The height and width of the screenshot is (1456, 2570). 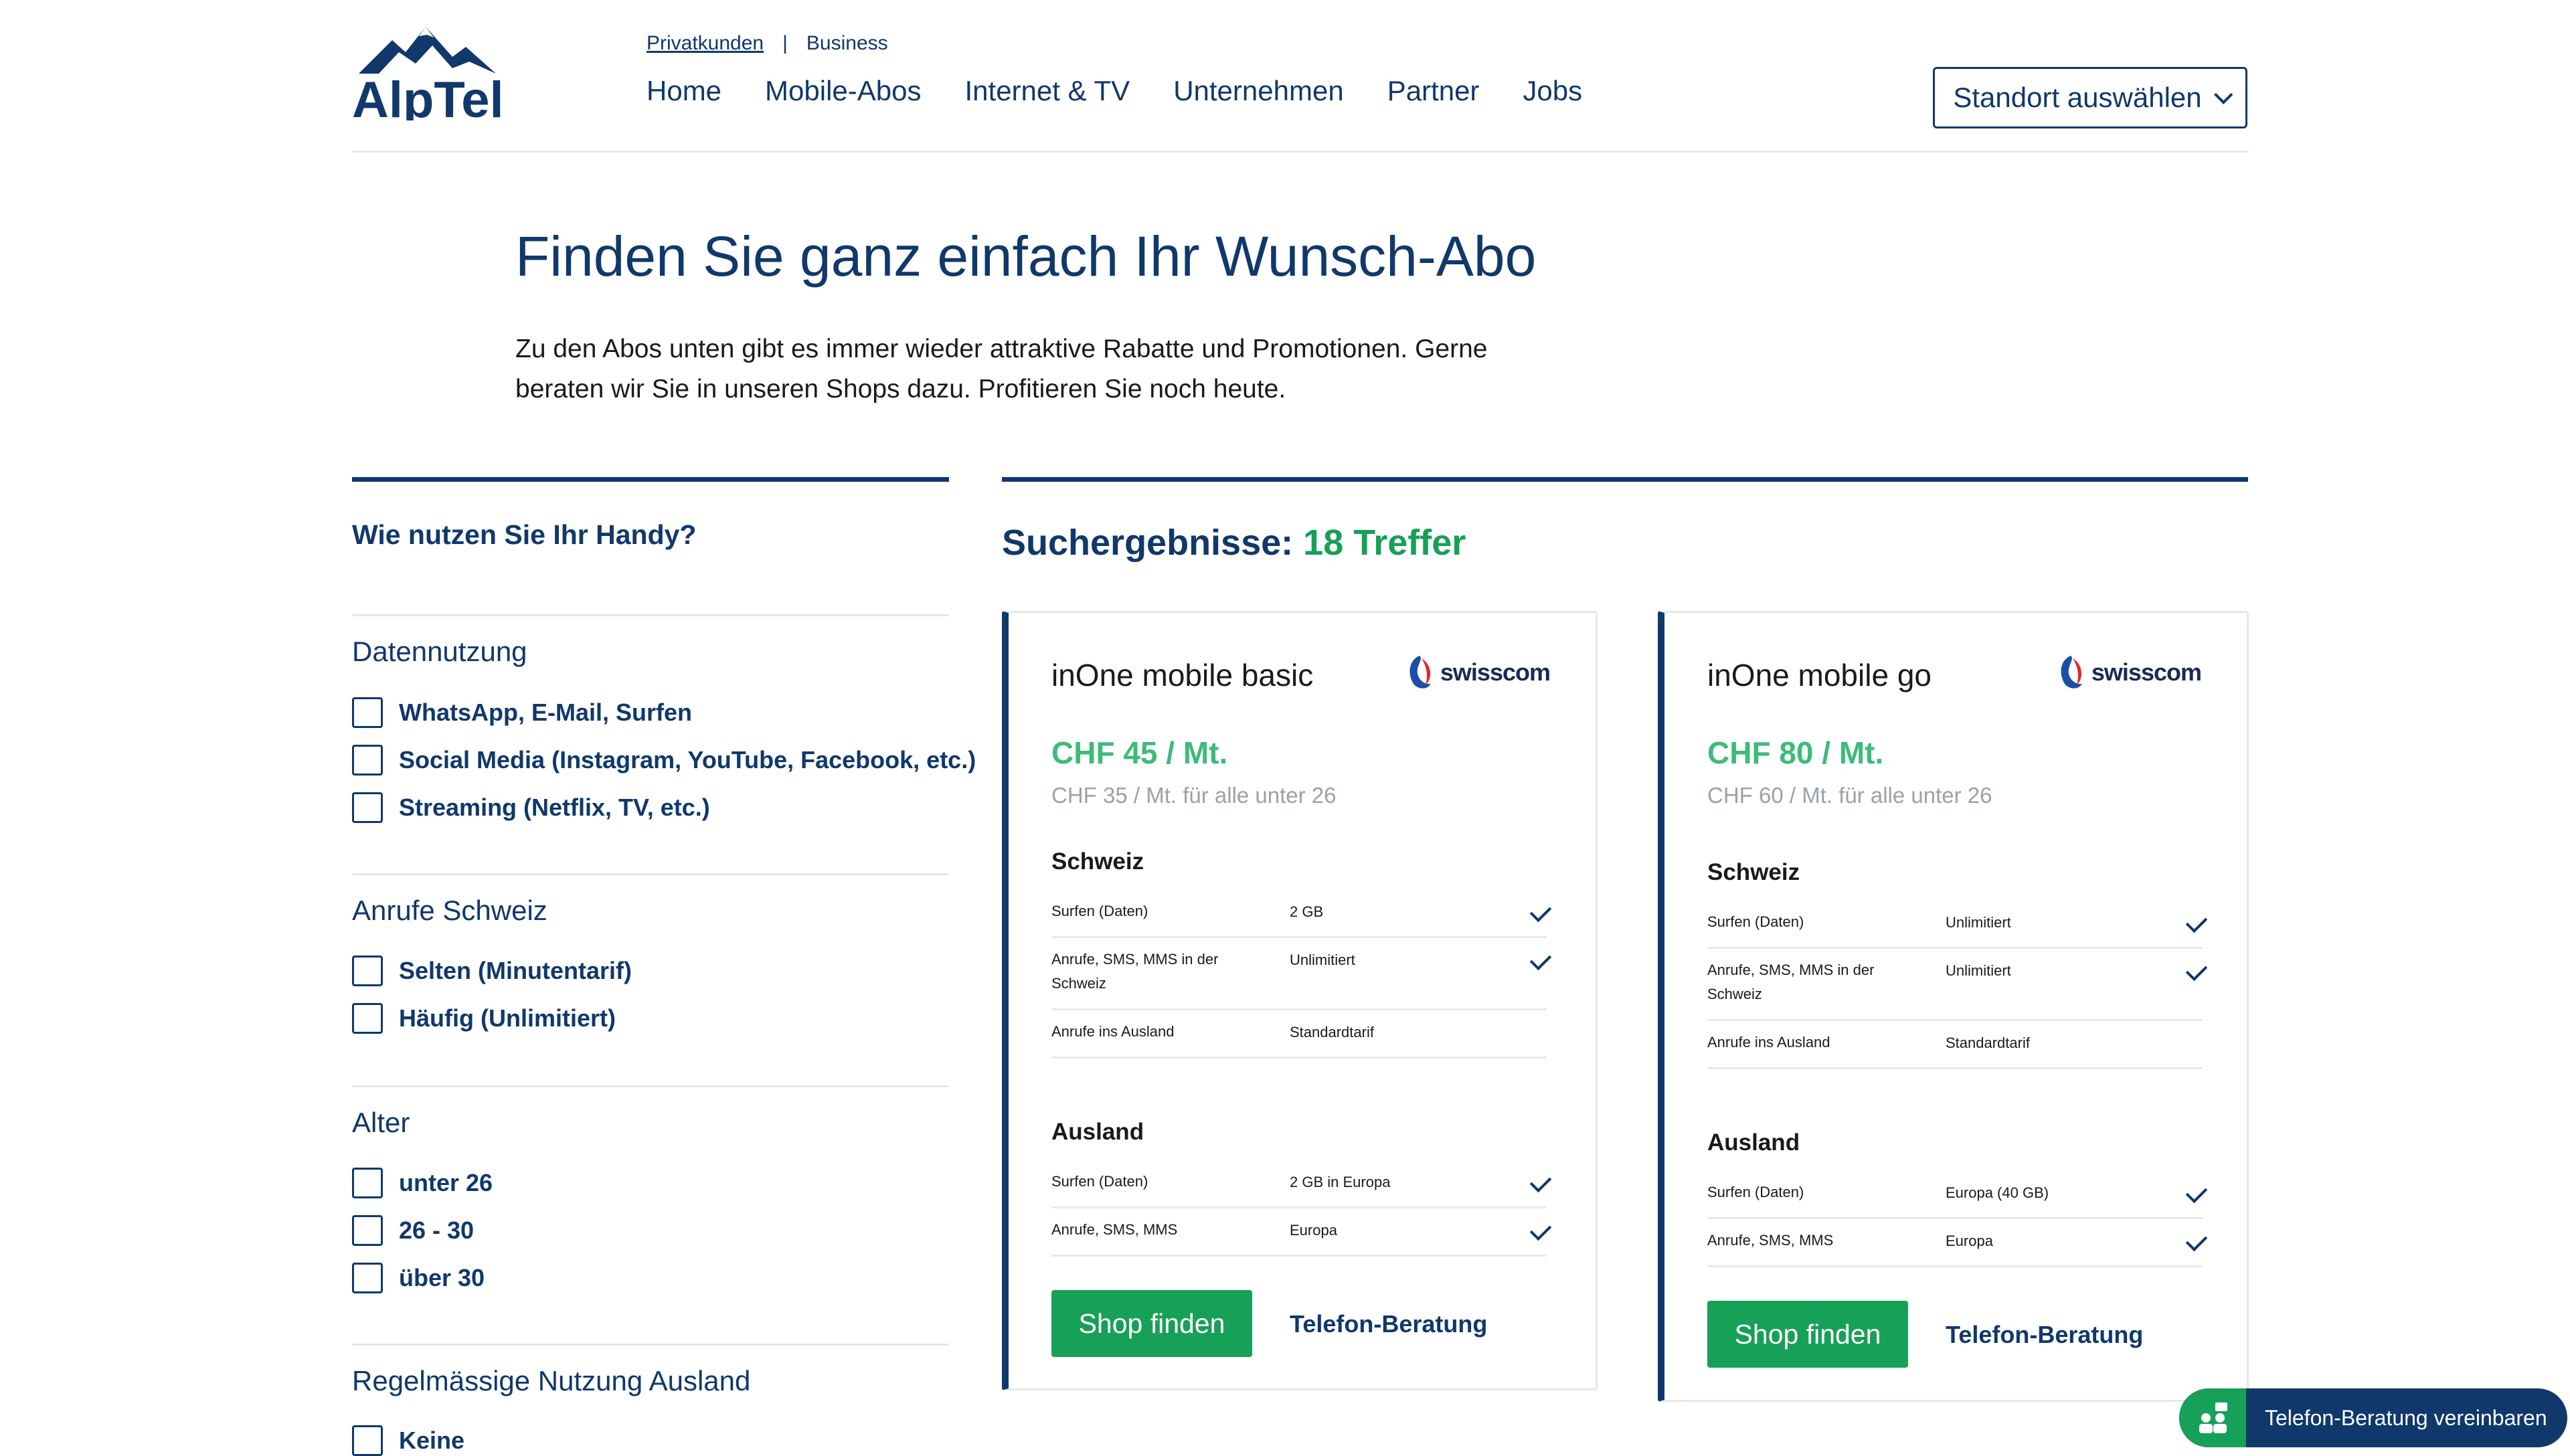 I want to click on filter-option-label: Streaming (Netflix, TV, etc.), so click(x=554, y=807).